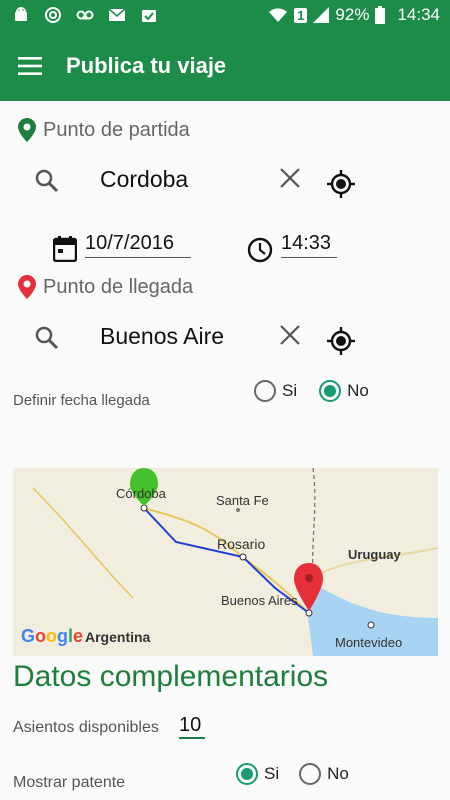 The height and width of the screenshot is (800, 450). Describe the element at coordinates (330, 391) in the screenshot. I see `arrival-date-no-radio` at that location.